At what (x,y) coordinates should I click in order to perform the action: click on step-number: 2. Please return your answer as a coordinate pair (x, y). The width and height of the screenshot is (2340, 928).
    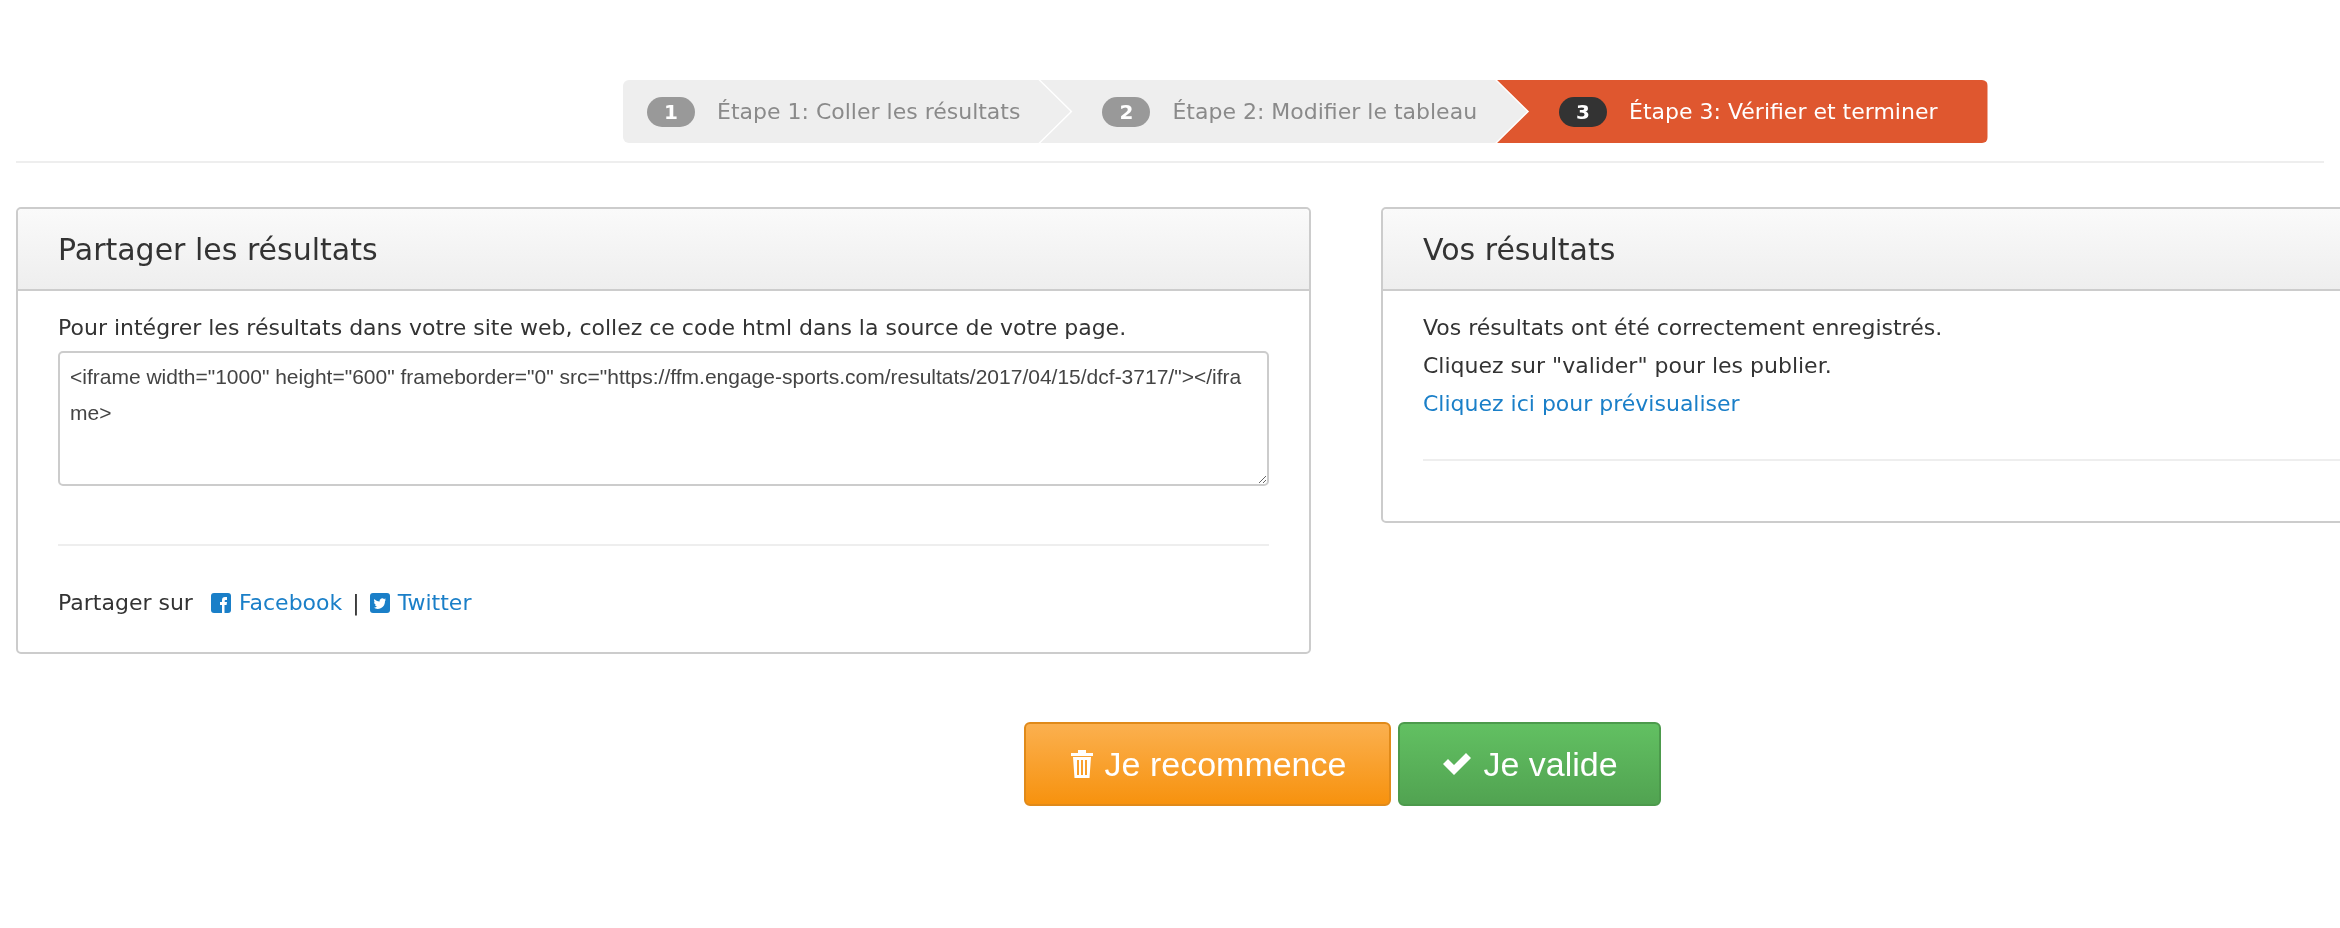
    Looking at the image, I should click on (1126, 111).